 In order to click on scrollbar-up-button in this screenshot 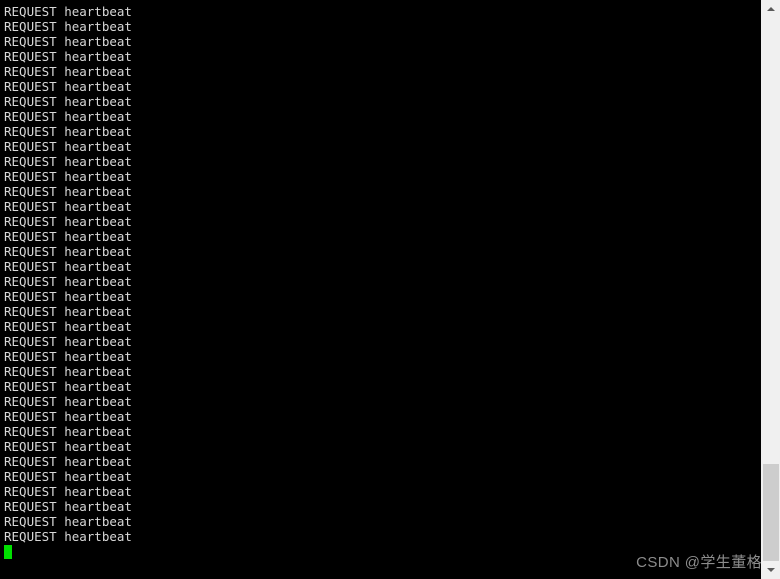, I will do `click(771, 9)`.